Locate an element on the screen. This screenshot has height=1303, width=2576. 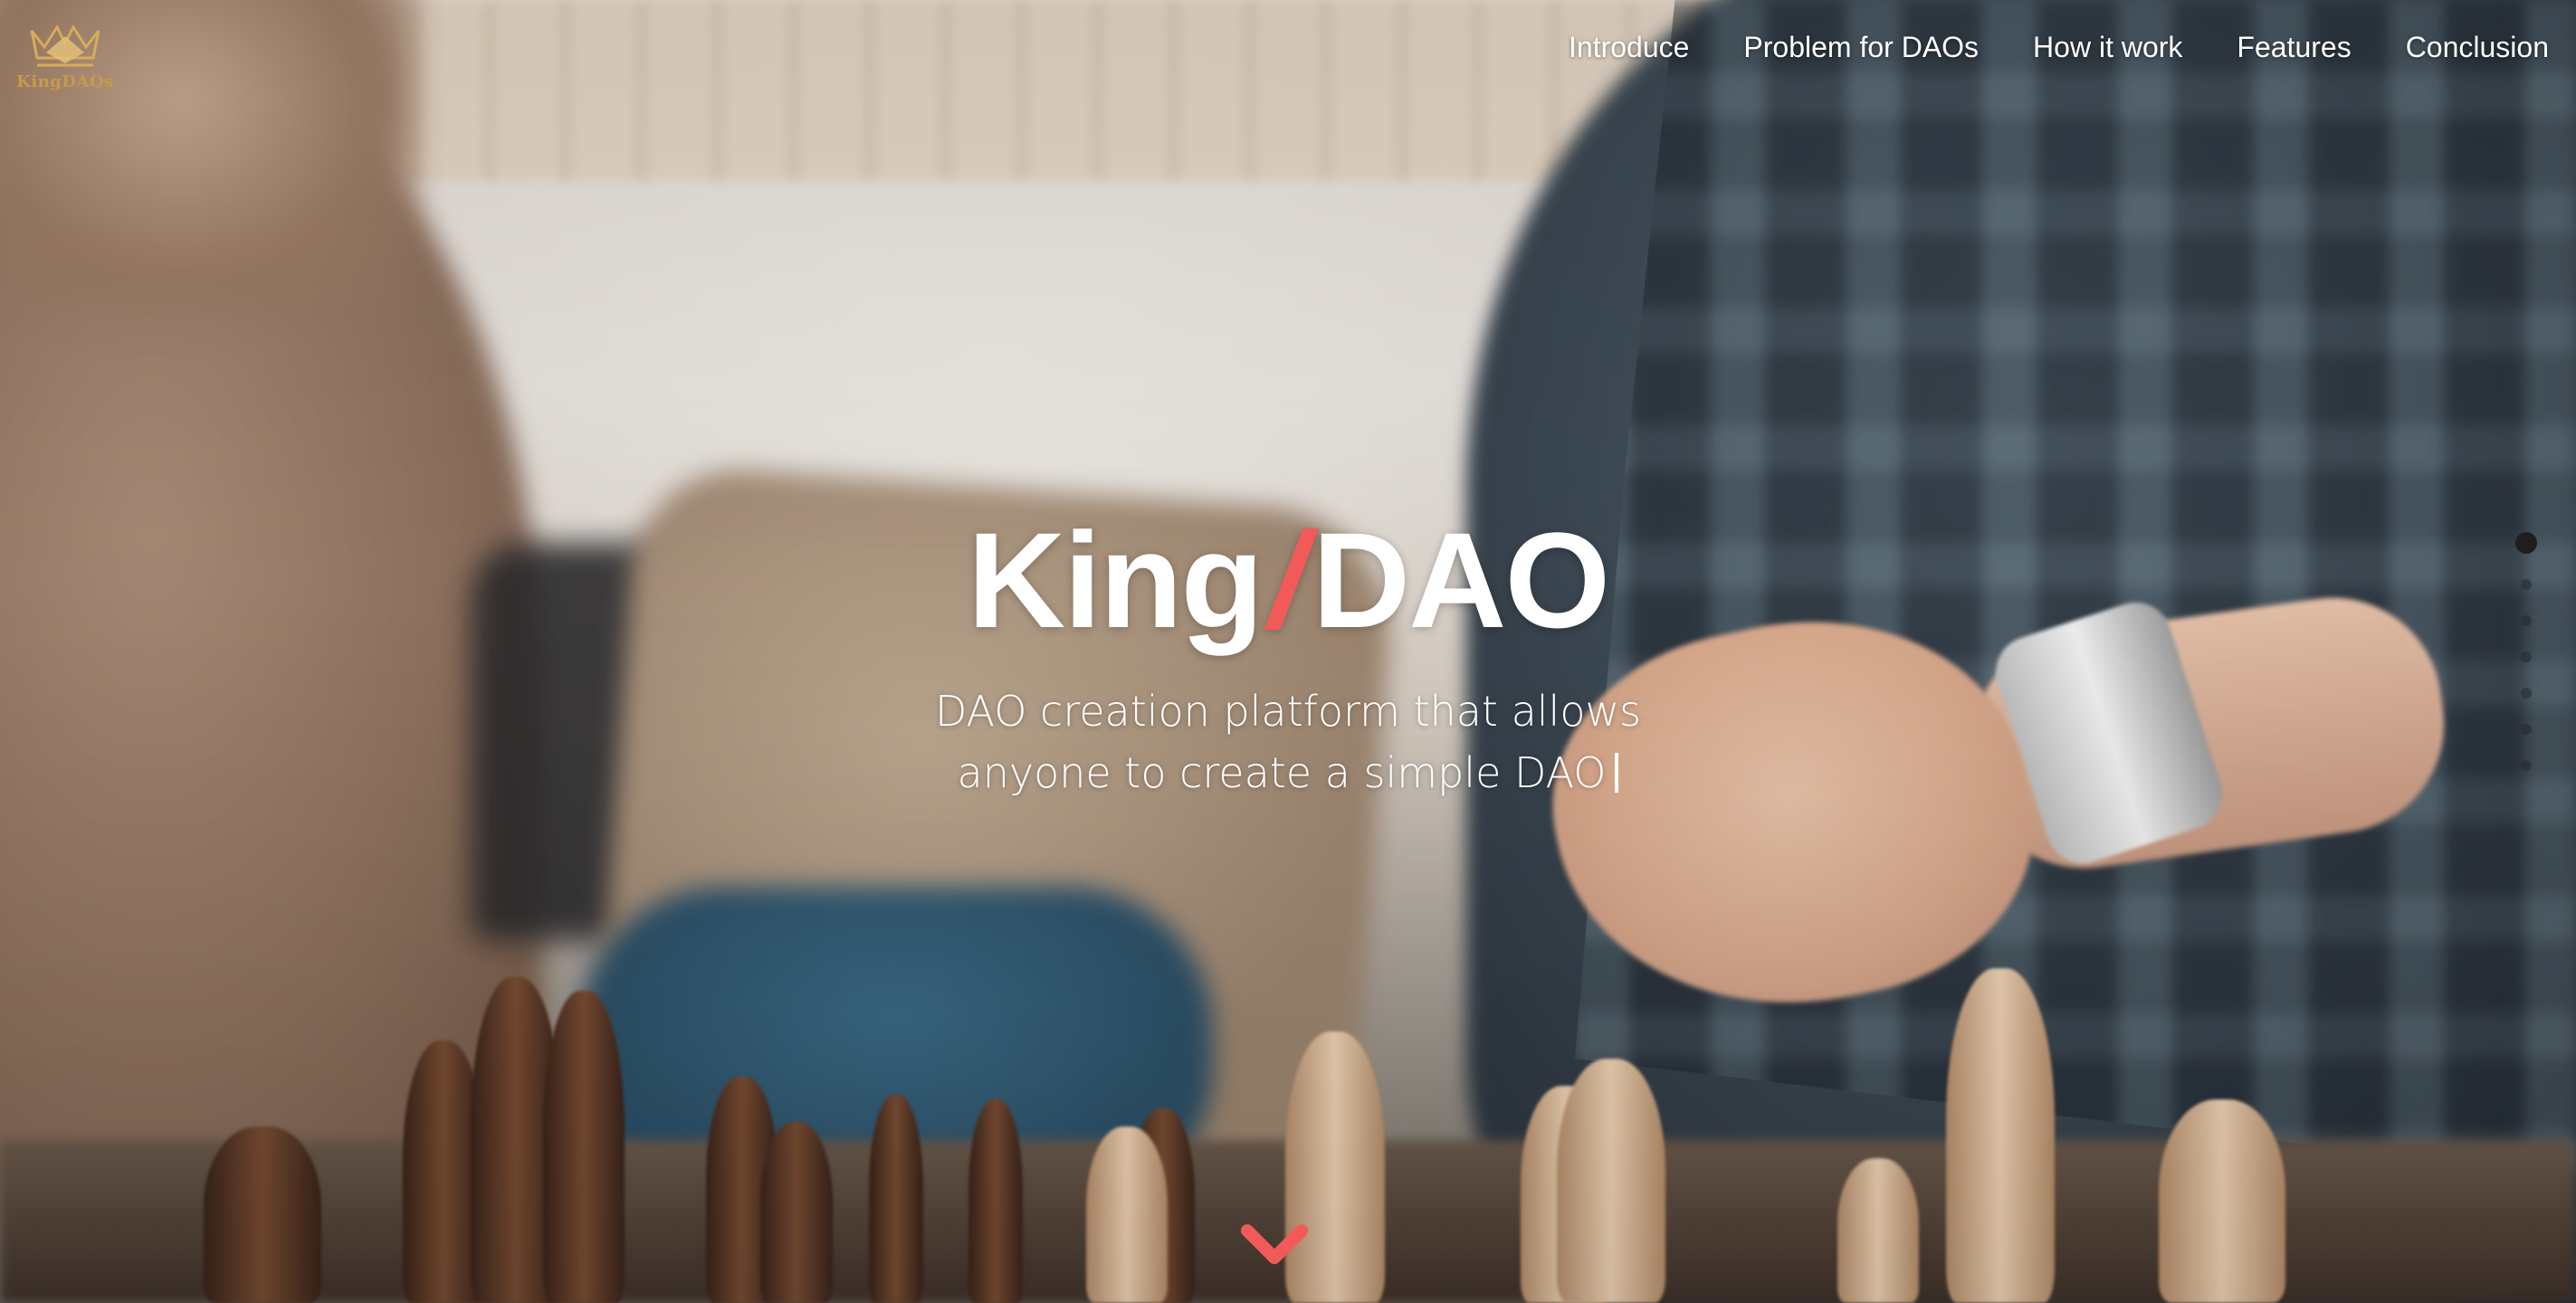
hero-title-slash: / is located at coordinates (1288, 580).